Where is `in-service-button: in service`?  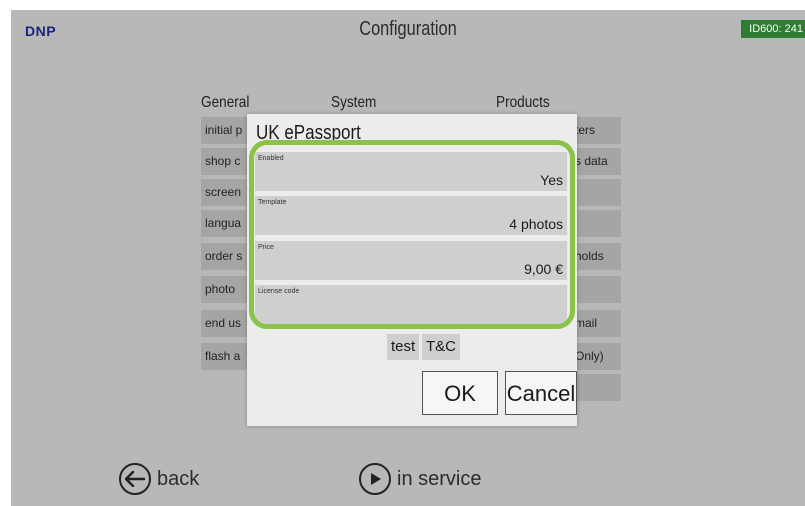
in-service-button: in service is located at coordinates (420, 479).